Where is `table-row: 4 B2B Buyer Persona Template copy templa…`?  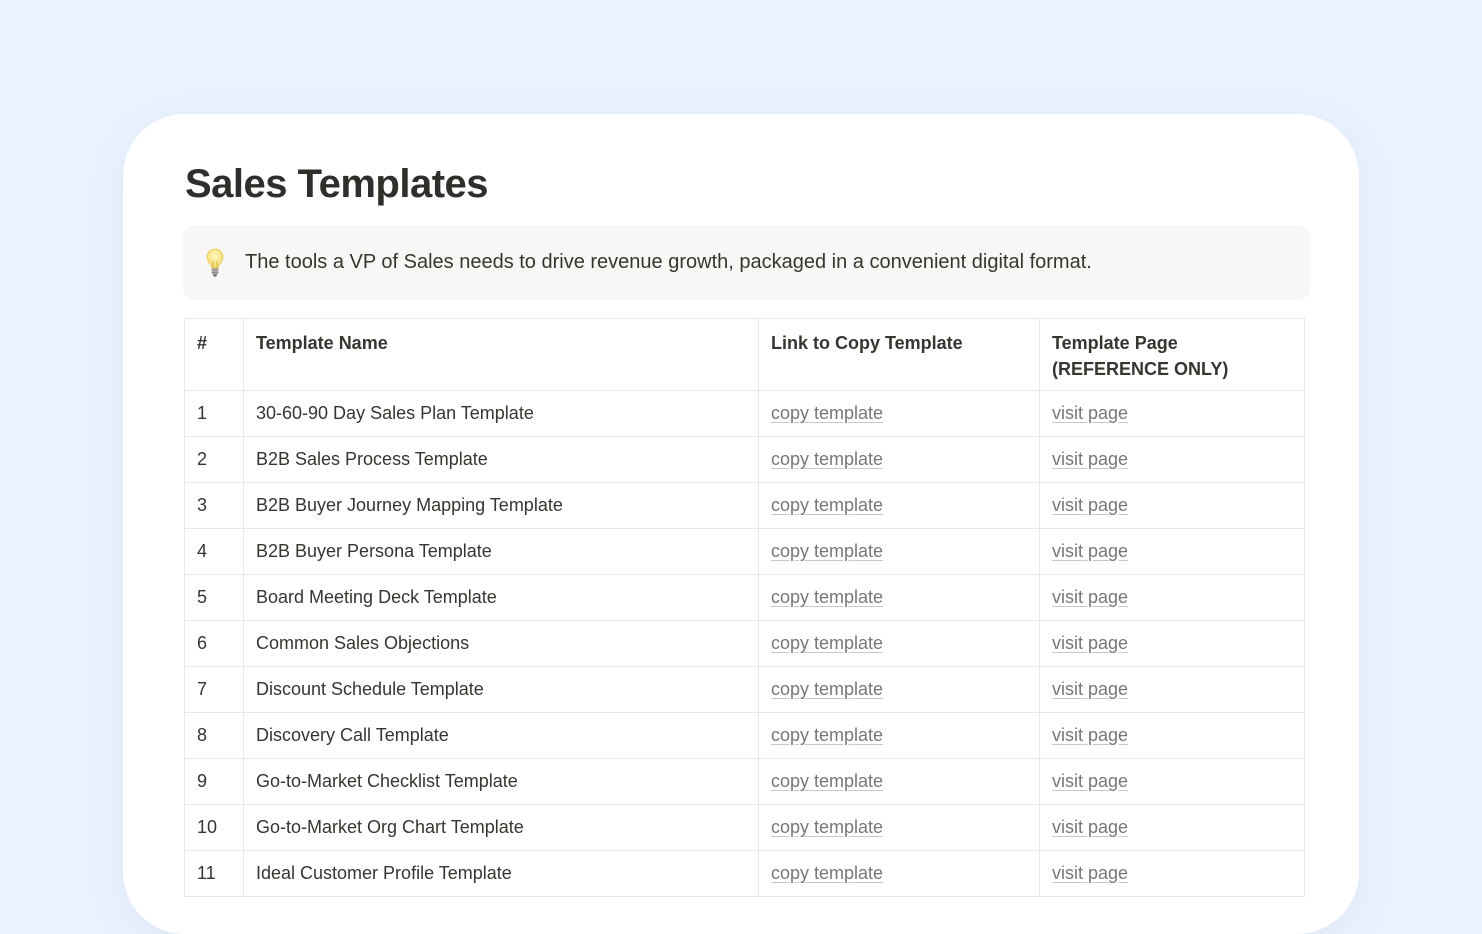 table-row: 4 B2B Buyer Persona Template copy templa… is located at coordinates (744, 551).